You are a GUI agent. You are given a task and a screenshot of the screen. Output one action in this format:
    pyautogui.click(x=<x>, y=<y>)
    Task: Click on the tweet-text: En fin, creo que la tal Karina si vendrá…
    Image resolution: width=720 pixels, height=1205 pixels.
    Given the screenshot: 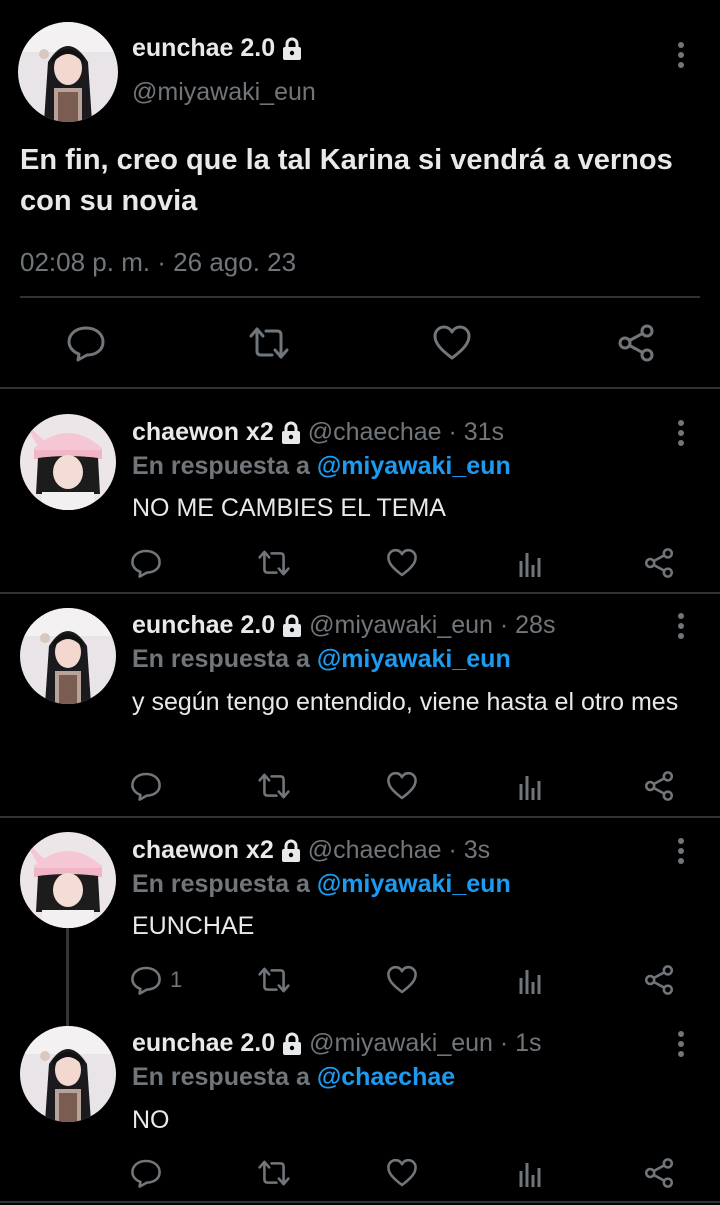 What is the action you would take?
    pyautogui.click(x=346, y=180)
    